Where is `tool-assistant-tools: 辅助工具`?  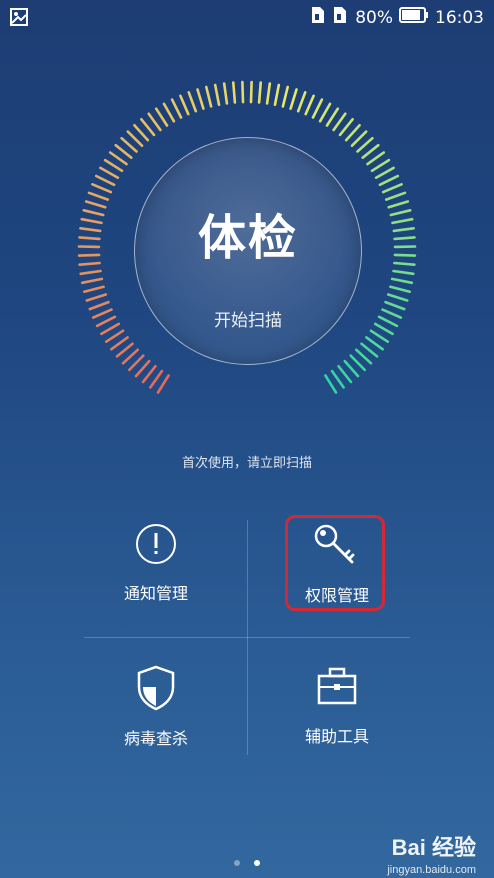 tool-assistant-tools: 辅助工具 is located at coordinates (337, 720).